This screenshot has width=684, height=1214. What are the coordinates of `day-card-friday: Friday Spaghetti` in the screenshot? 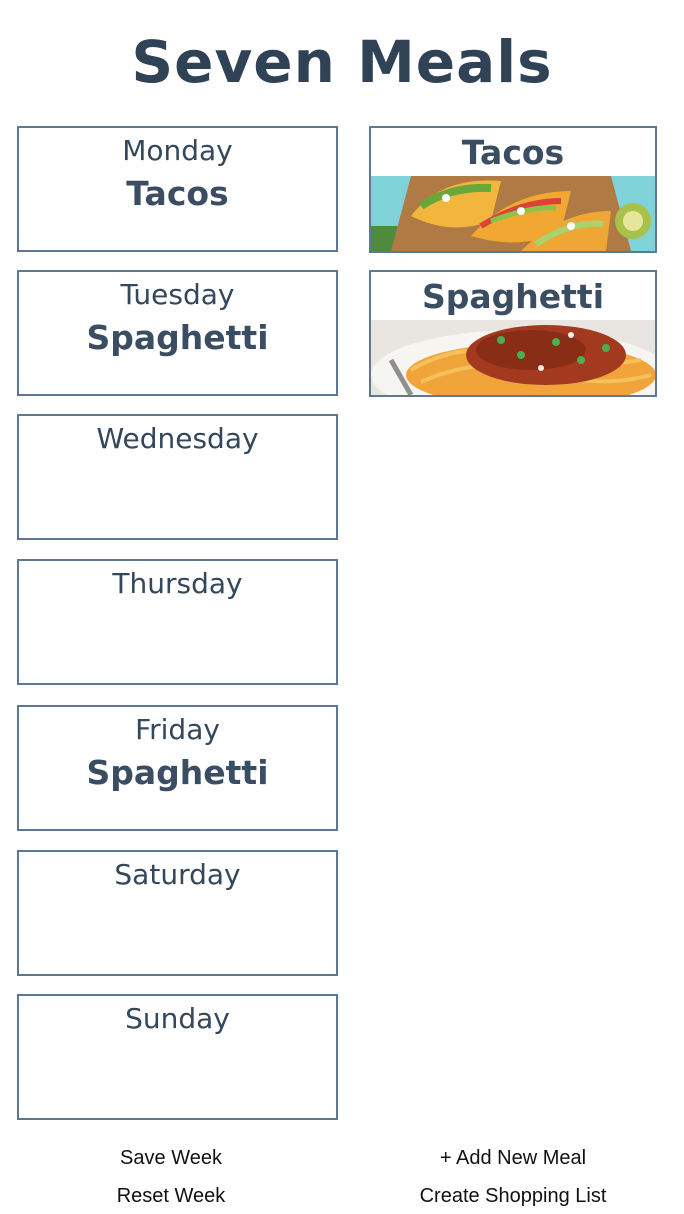 It's located at (177, 768).